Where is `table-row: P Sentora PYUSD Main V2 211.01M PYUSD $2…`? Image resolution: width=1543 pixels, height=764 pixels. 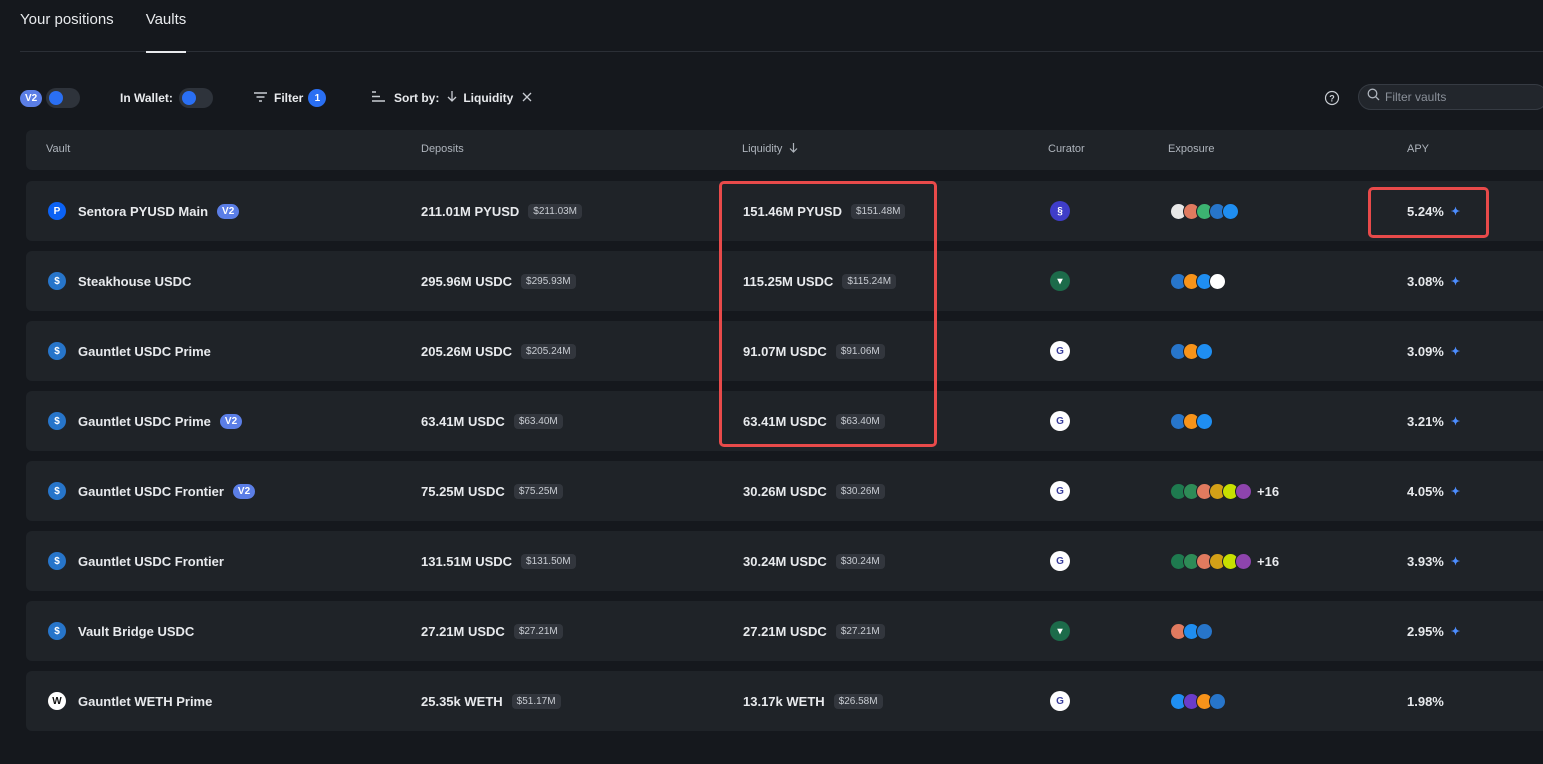
table-row: P Sentora PYUSD Main V2 211.01M PYUSD $2… is located at coordinates (784, 211).